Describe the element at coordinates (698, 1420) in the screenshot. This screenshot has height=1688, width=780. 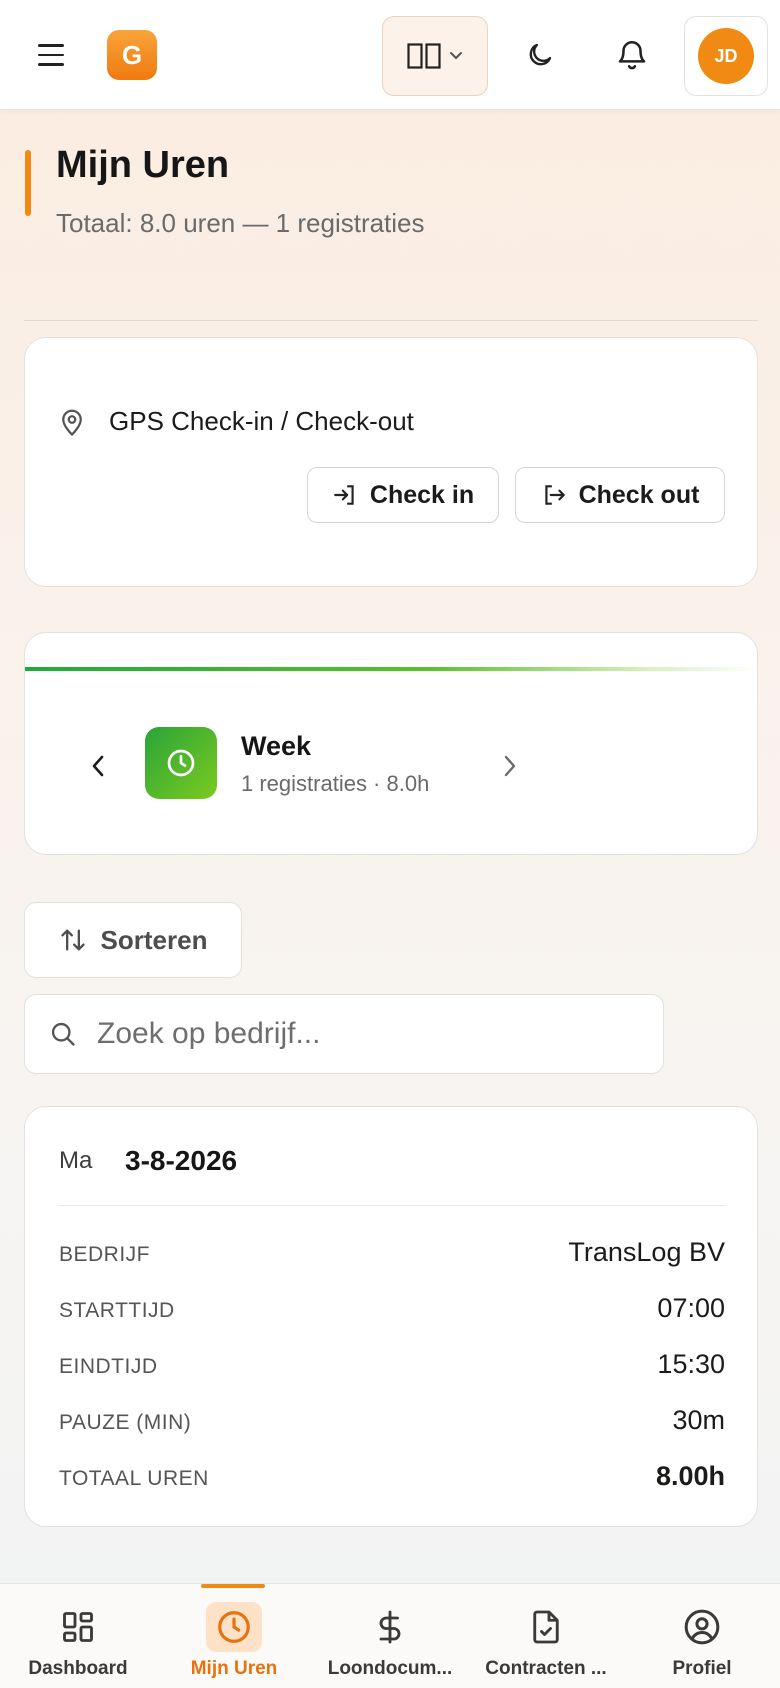
I see `entry-value: 30m` at that location.